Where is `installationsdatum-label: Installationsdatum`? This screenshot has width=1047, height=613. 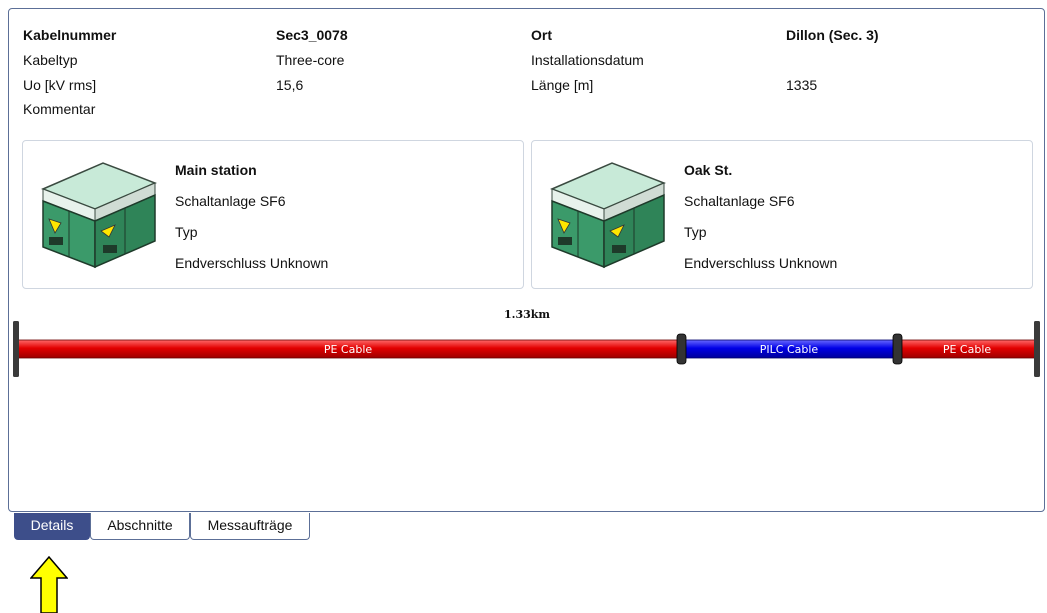
installationsdatum-label: Installationsdatum is located at coordinates (587, 60).